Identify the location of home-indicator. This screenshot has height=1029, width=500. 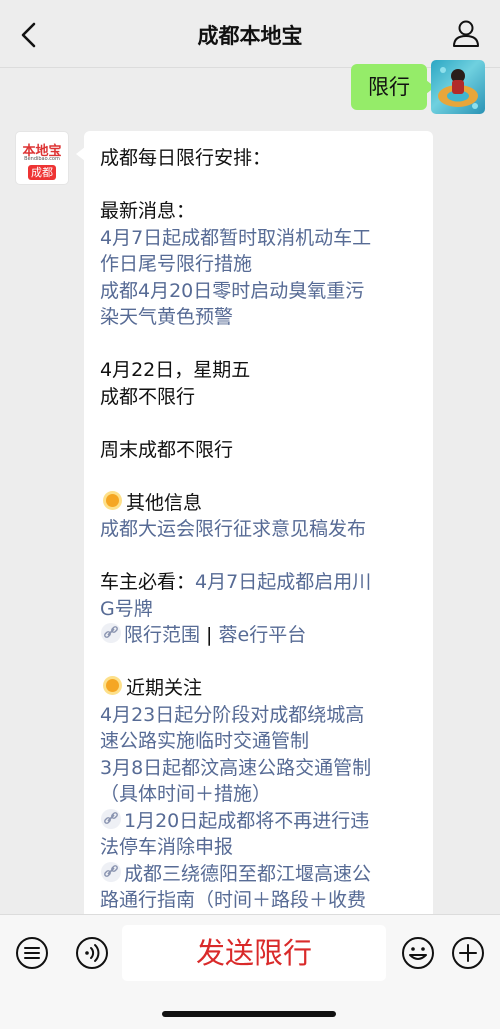
(249, 1014).